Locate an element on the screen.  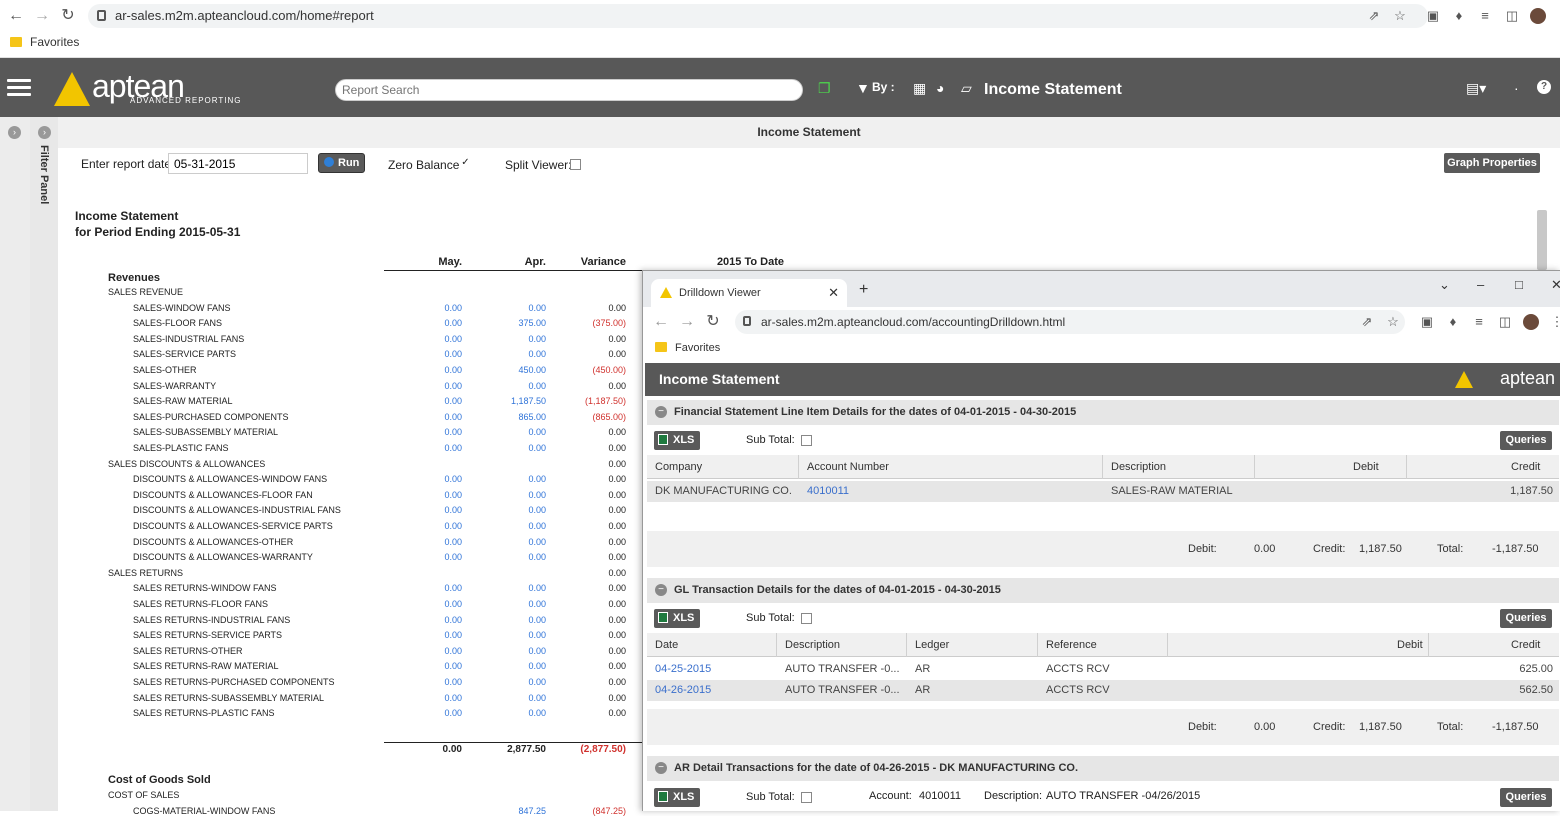
cell-date-link: 04-25-2015 is located at coordinates (683, 669).